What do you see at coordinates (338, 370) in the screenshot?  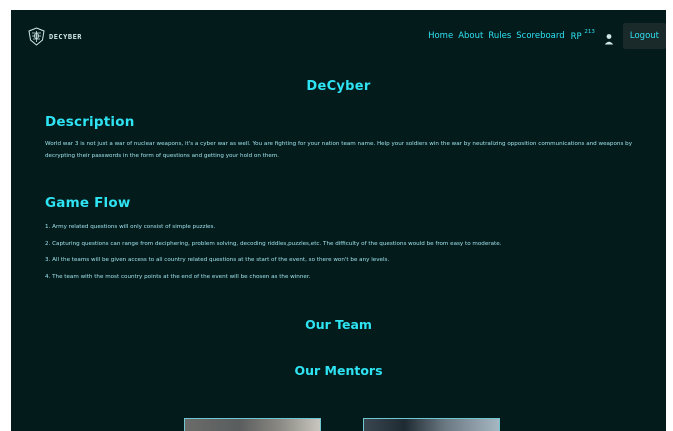 I see `our-mentors-heading: Our Mentors` at bounding box center [338, 370].